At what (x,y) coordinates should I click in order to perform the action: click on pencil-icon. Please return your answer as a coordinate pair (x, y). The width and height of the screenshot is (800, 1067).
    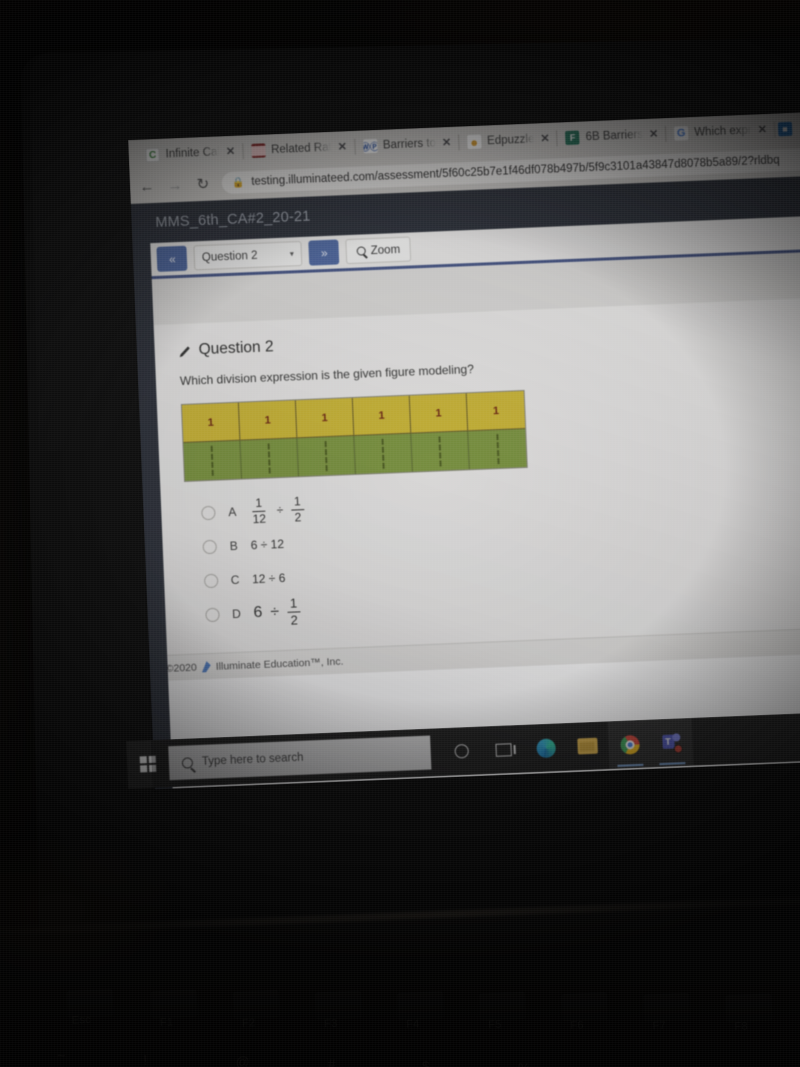
    Looking at the image, I should click on (184, 351).